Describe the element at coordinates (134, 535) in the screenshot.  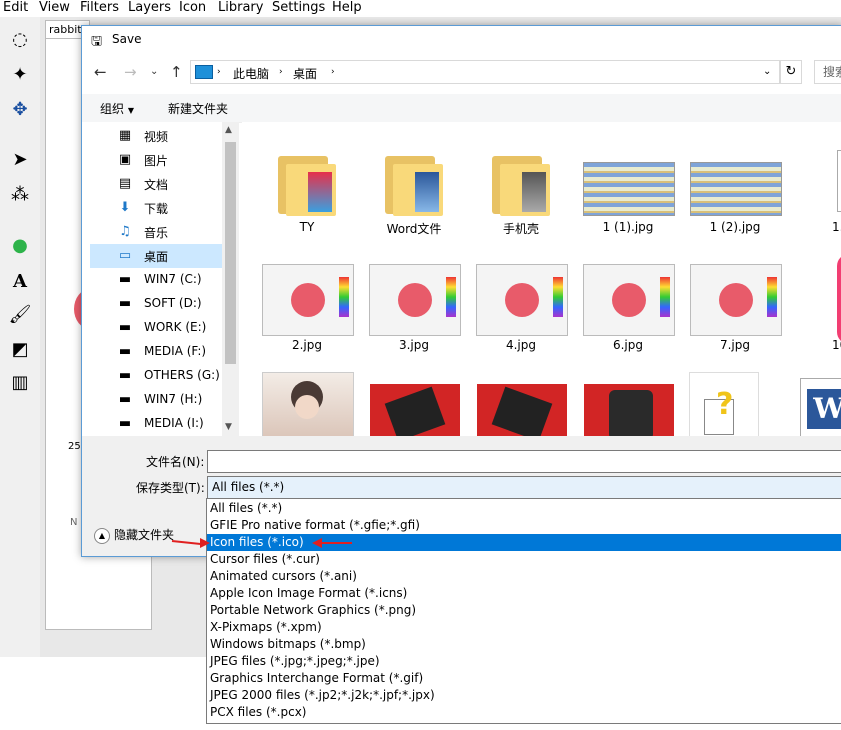
I see `hide-folders-button: ▲ 隐藏文件夹` at that location.